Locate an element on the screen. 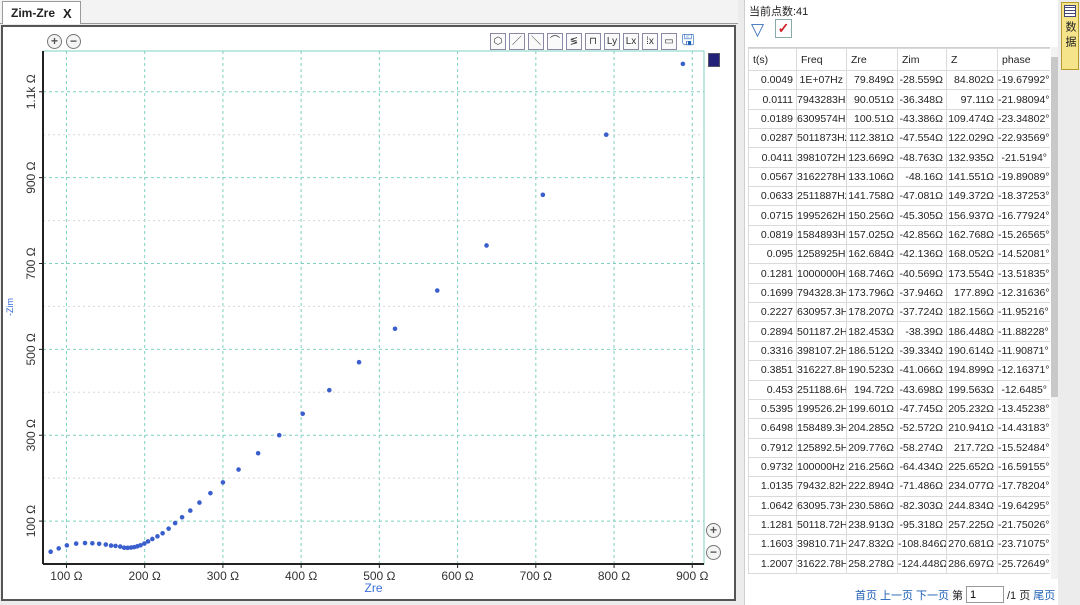 The height and width of the screenshot is (605, 1080). reverse-line-tool-icon: ＼ is located at coordinates (536, 41).